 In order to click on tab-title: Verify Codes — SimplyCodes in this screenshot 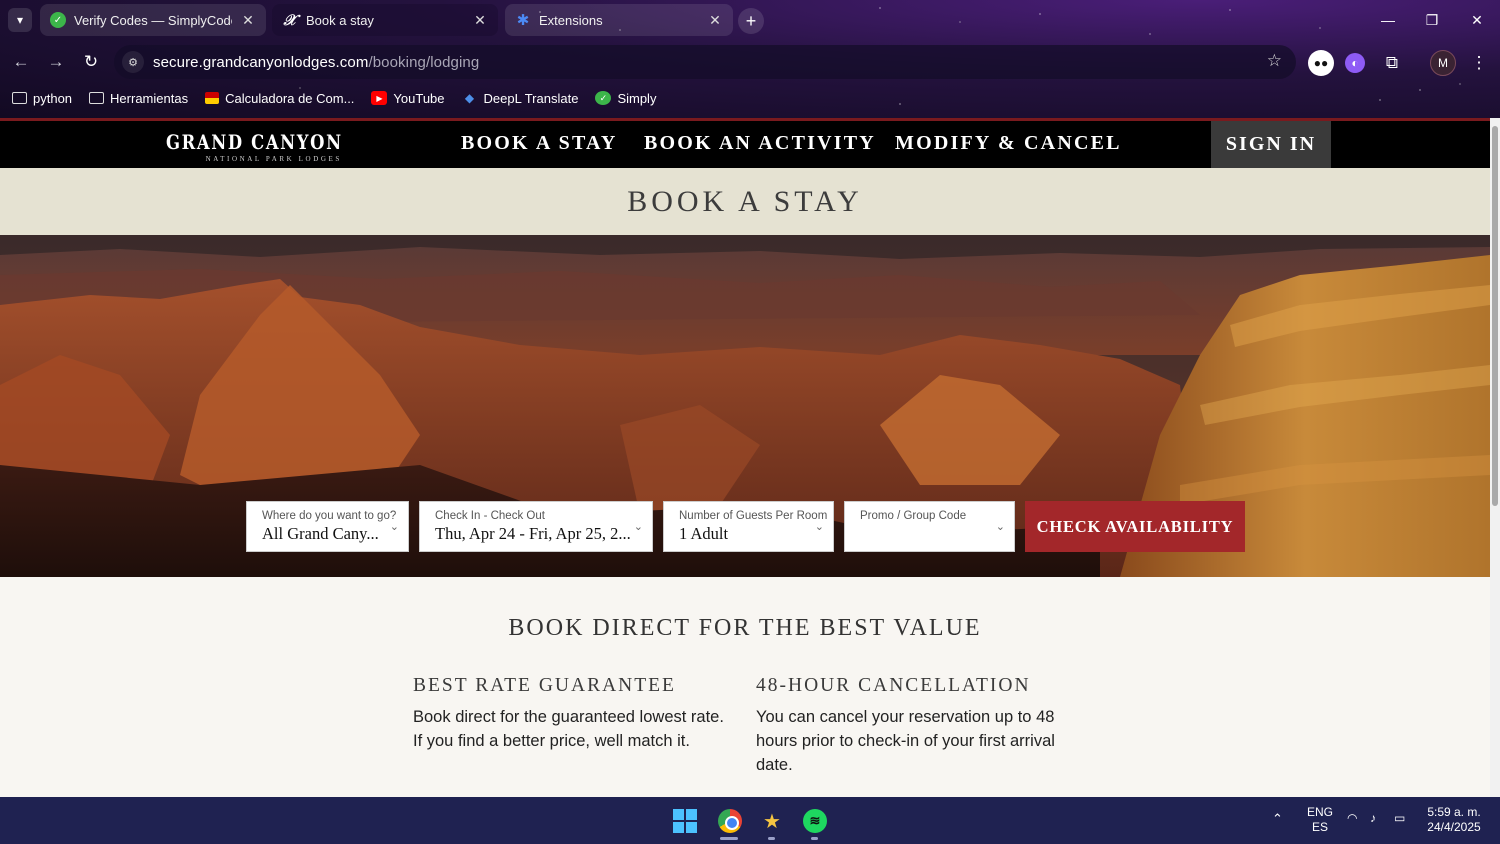, I will do `click(153, 20)`.